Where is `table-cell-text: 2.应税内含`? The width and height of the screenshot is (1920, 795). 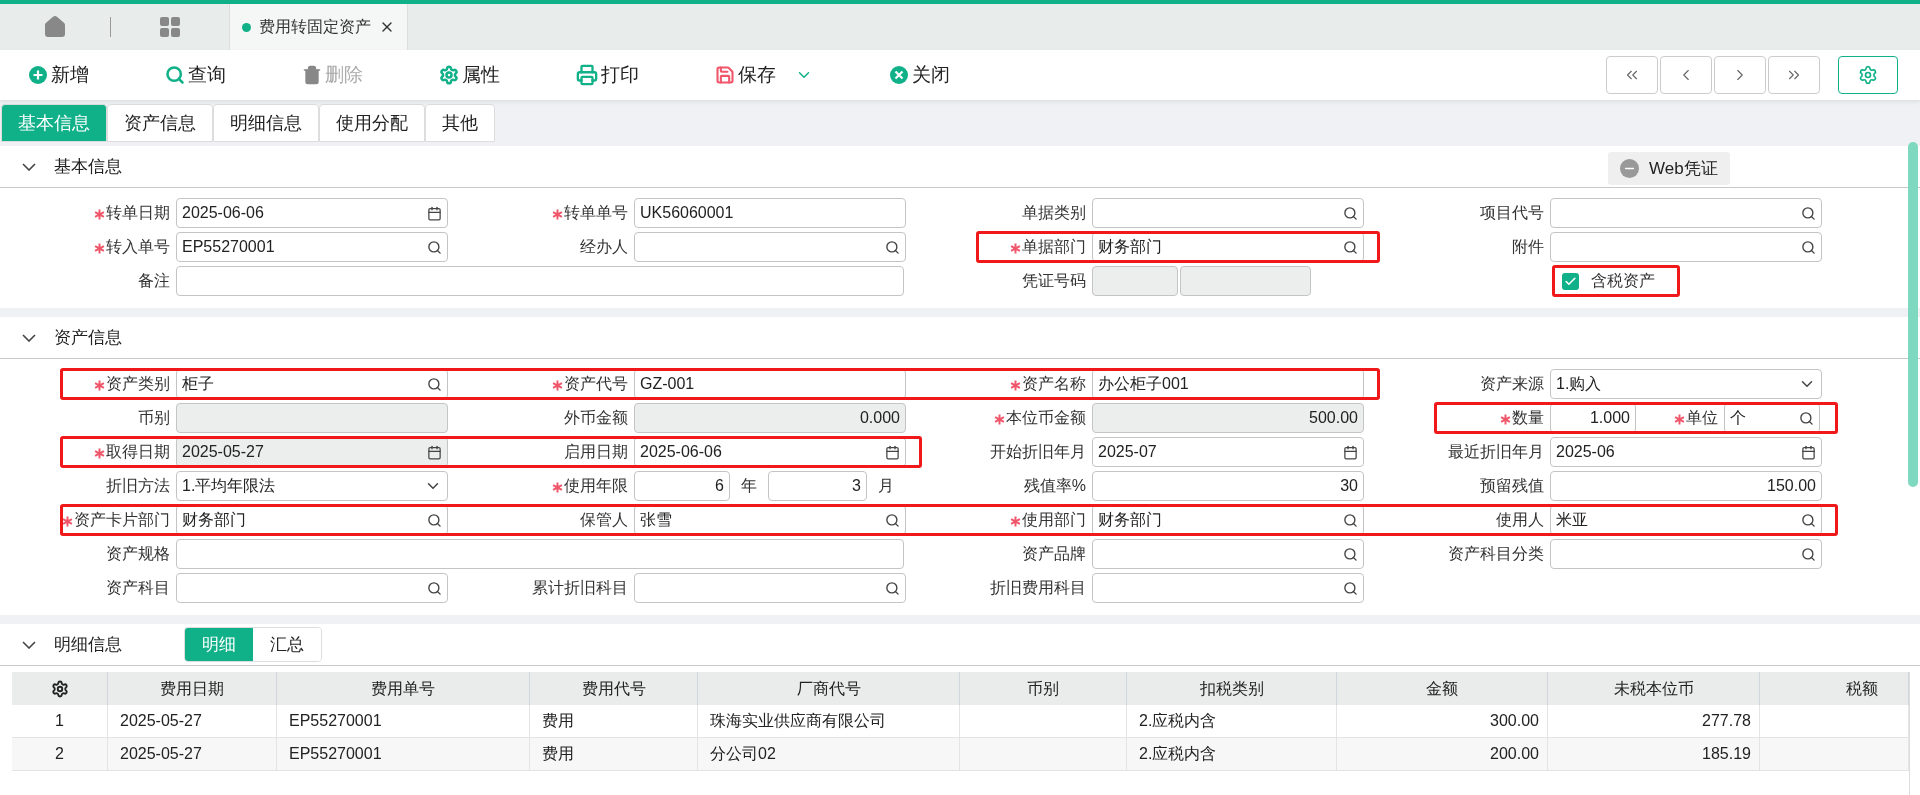
table-cell-text: 2.应税内含 is located at coordinates (1178, 721).